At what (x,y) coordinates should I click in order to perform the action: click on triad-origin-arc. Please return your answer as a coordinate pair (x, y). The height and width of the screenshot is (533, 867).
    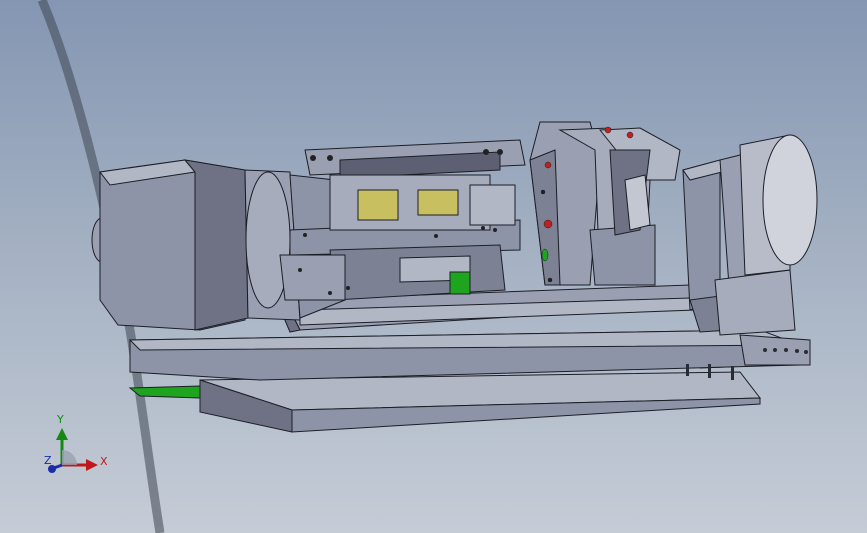
    Looking at the image, I should click on (69, 457).